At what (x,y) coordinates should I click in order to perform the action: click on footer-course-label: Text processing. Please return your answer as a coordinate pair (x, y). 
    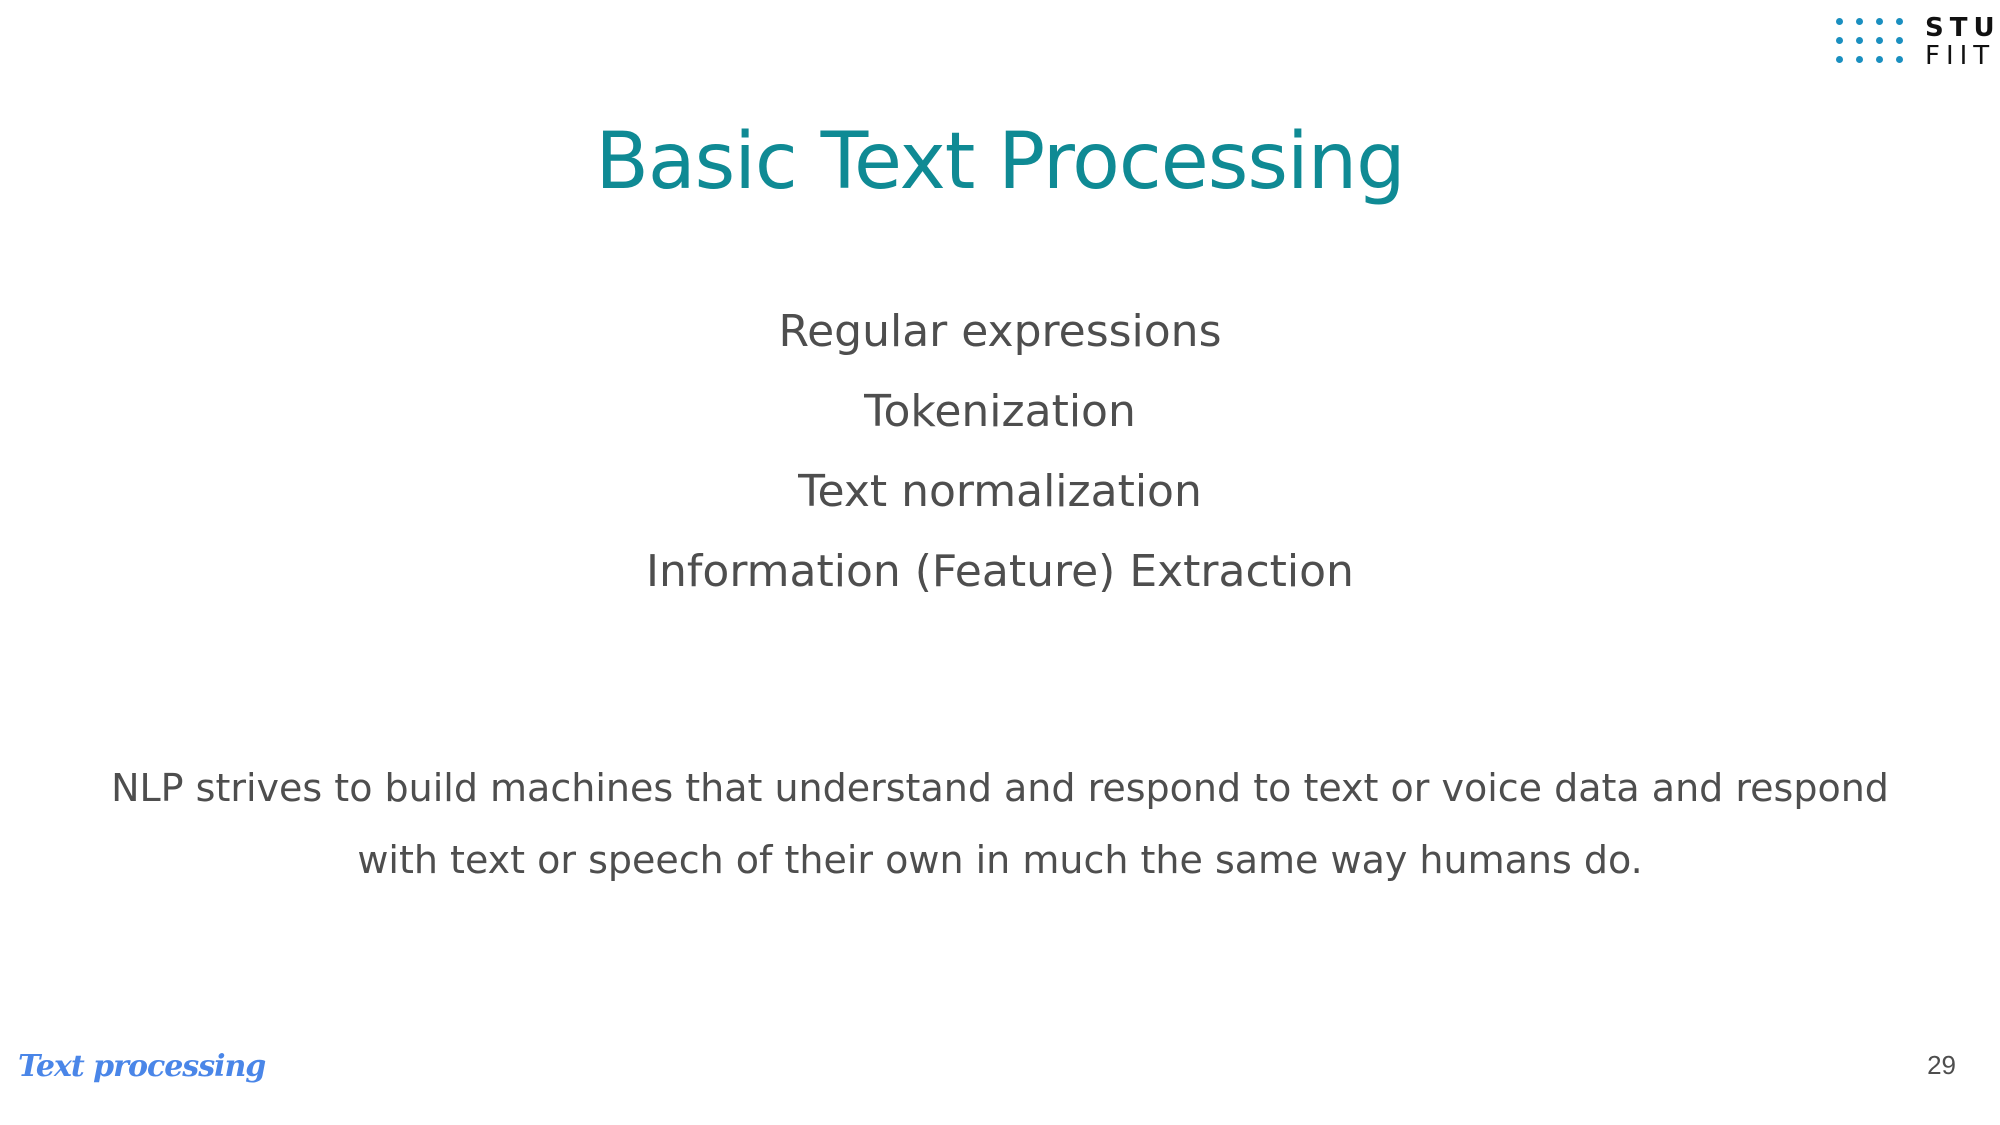
    Looking at the image, I should click on (142, 1066).